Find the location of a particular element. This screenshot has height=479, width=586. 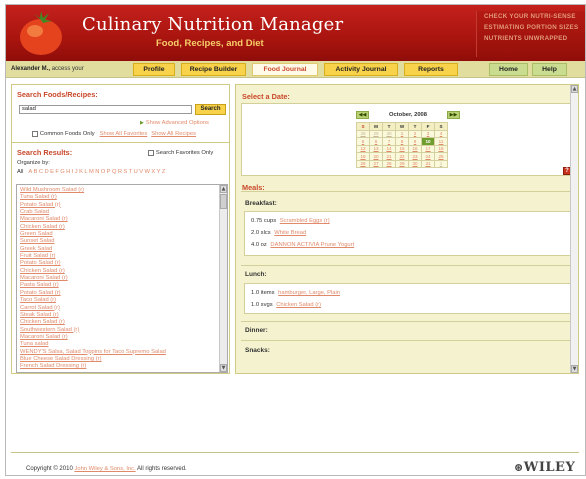

letter-p: P is located at coordinates (109, 172).